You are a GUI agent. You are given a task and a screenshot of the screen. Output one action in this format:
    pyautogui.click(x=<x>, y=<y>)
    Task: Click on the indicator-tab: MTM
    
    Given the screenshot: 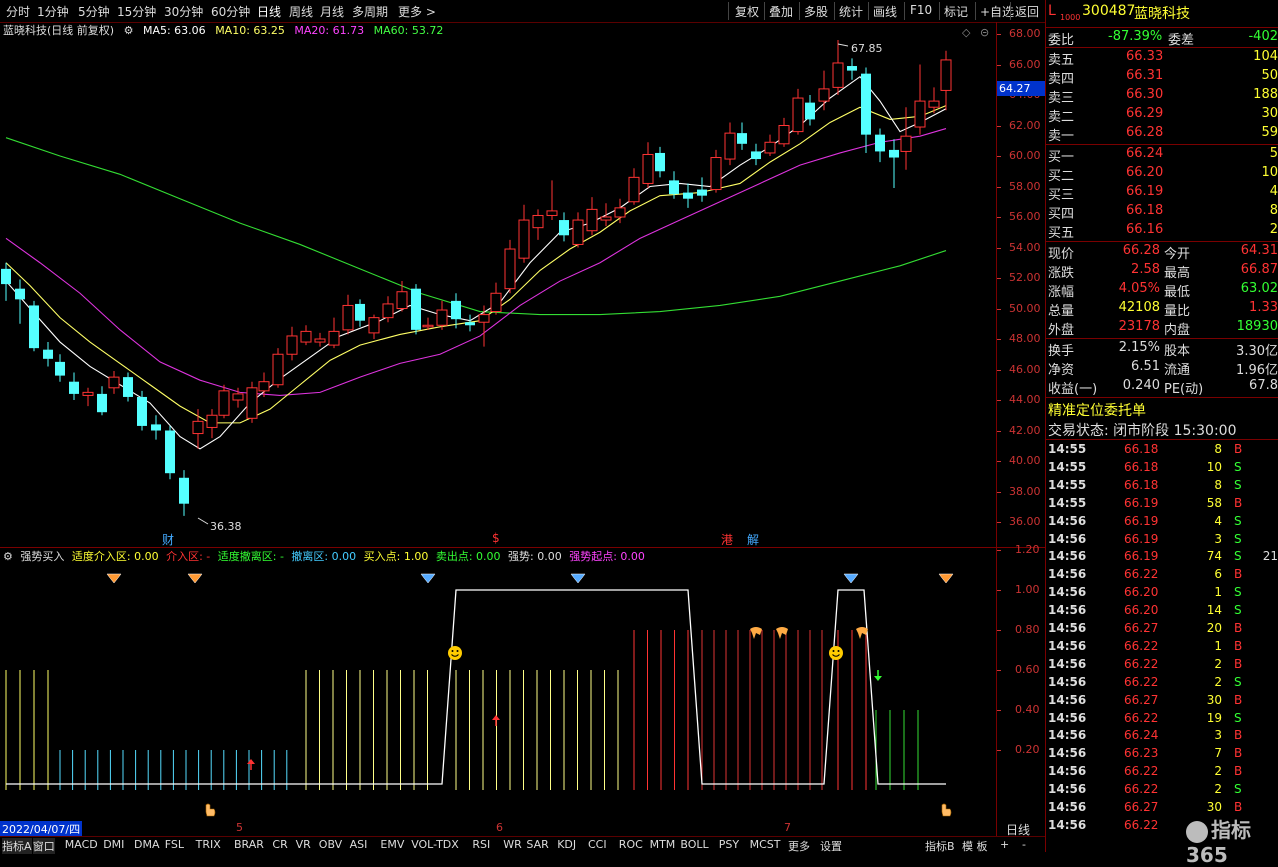 What is the action you would take?
    pyautogui.click(x=663, y=844)
    